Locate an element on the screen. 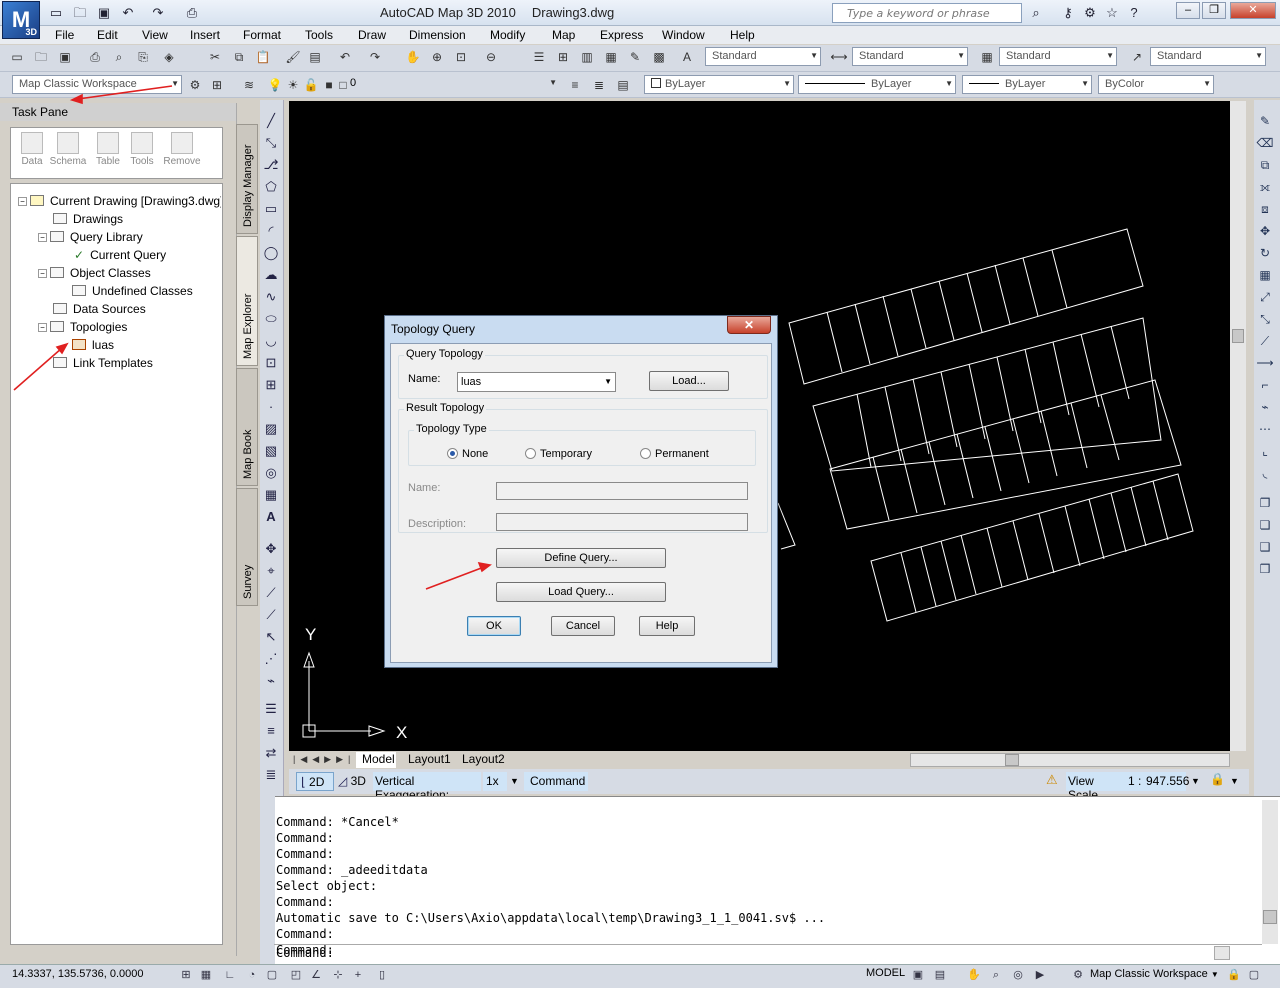  lock-icon: 🔒 is located at coordinates (1219, 781).